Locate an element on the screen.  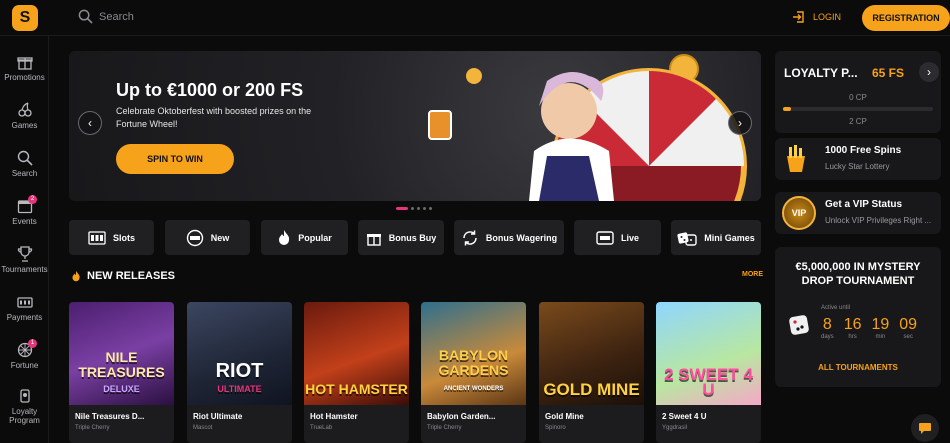
countdown-hours: 16 hrs is located at coordinates (853, 328).